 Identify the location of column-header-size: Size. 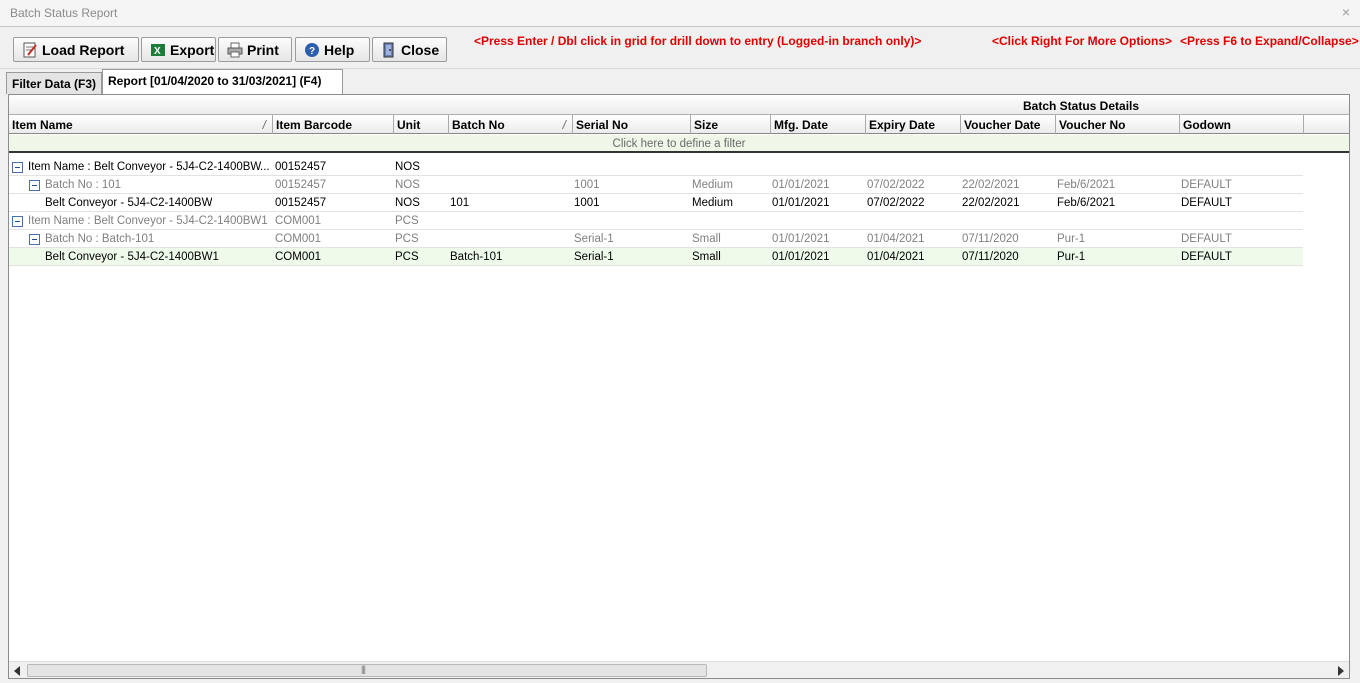
(731, 124).